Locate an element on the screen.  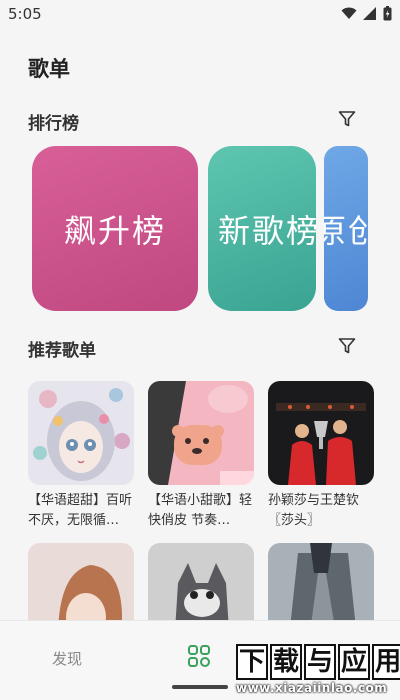
status-time: 5:05 is located at coordinates (25, 14).